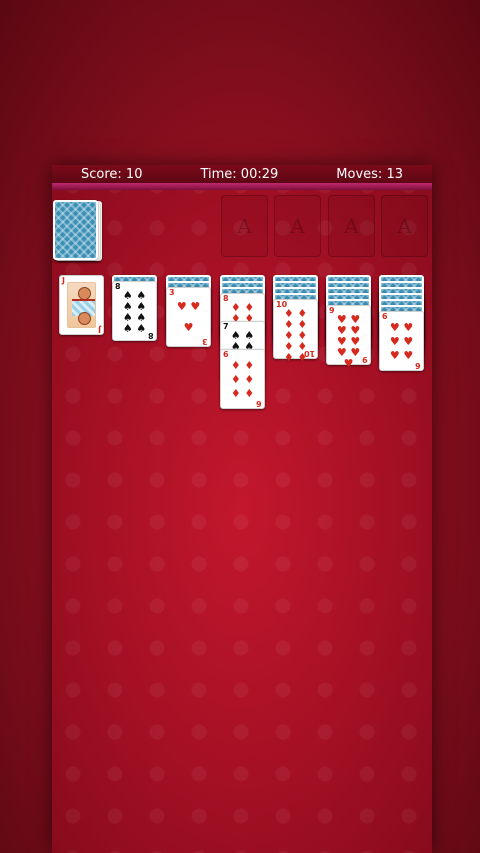 The height and width of the screenshot is (853, 480). What do you see at coordinates (295, 335) in the screenshot?
I see `card-pips: ♦ ♦ ♦ ♦ ♦ ♦ ♦ ♦ ♦ ♦` at bounding box center [295, 335].